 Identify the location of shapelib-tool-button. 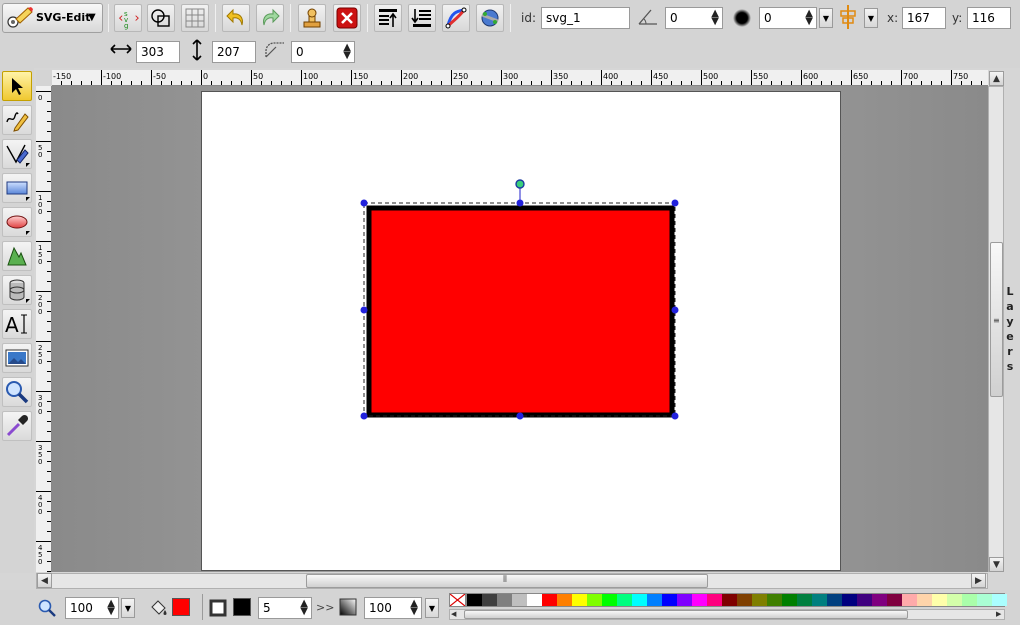
(17, 290).